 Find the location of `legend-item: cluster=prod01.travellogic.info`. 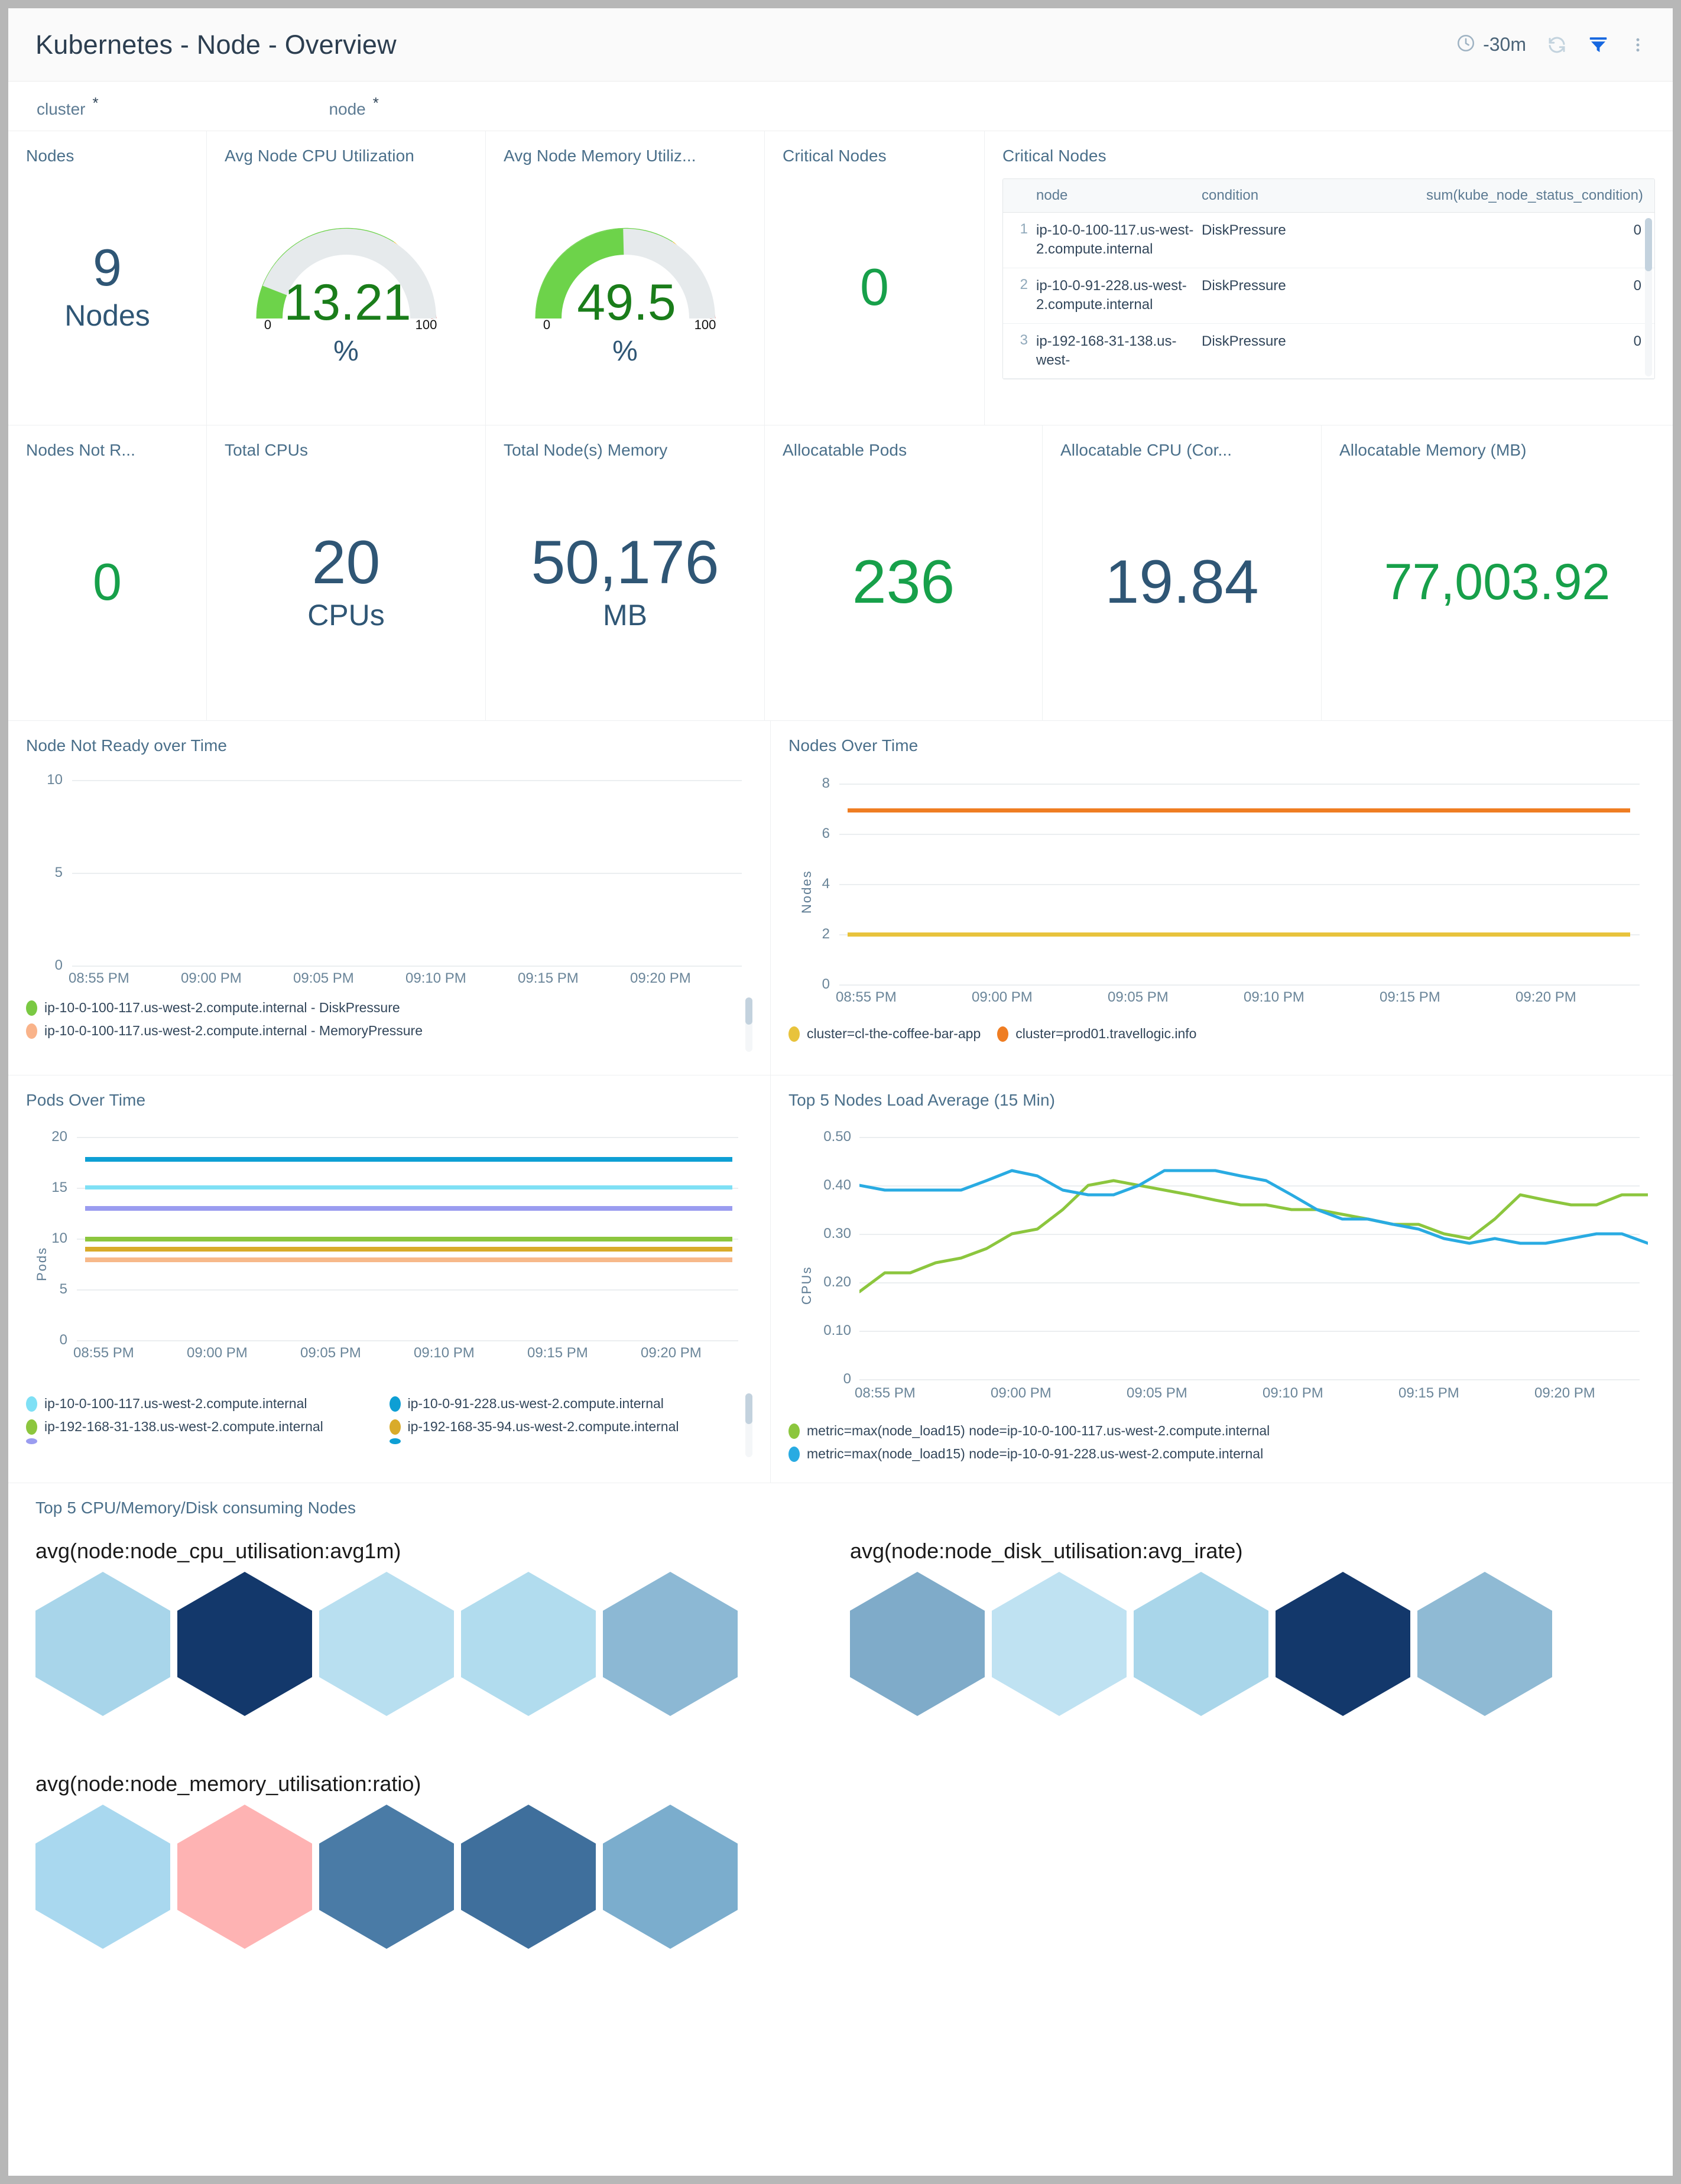

legend-item: cluster=prod01.travellogic.info is located at coordinates (1096, 1033).